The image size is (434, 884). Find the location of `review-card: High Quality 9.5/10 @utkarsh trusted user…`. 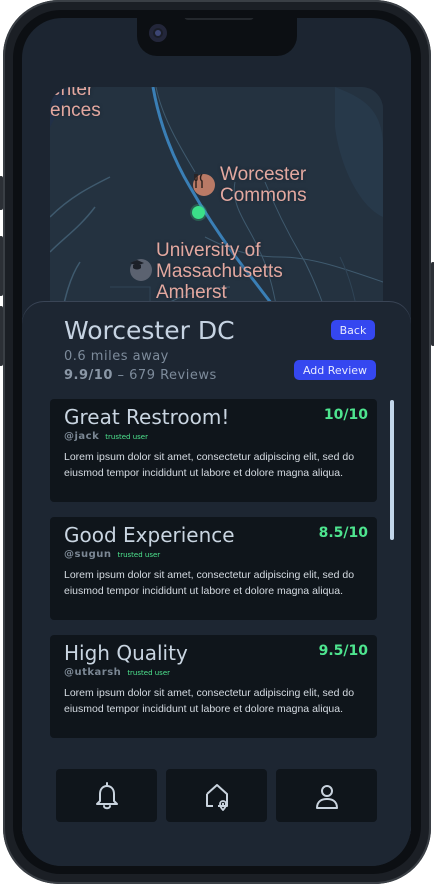

review-card: High Quality 9.5/10 @utkarsh trusted user… is located at coordinates (213, 686).